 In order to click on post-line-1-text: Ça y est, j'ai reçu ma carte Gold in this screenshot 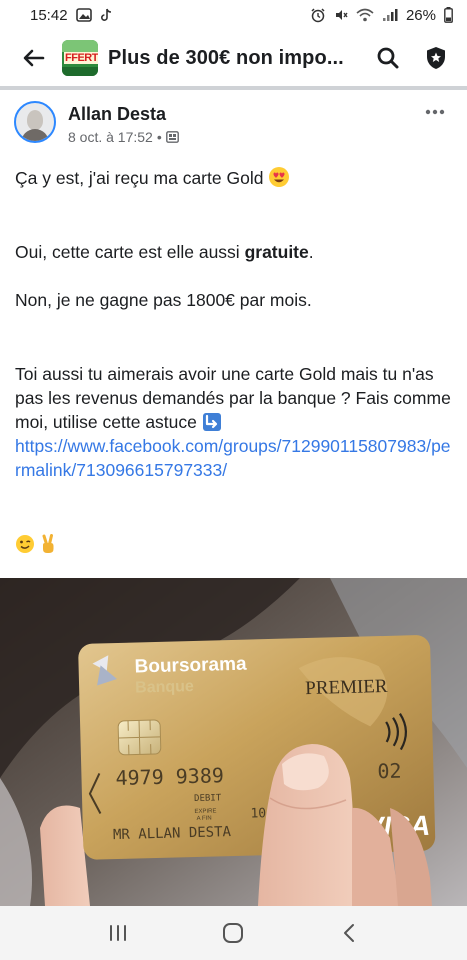, I will do `click(139, 178)`.